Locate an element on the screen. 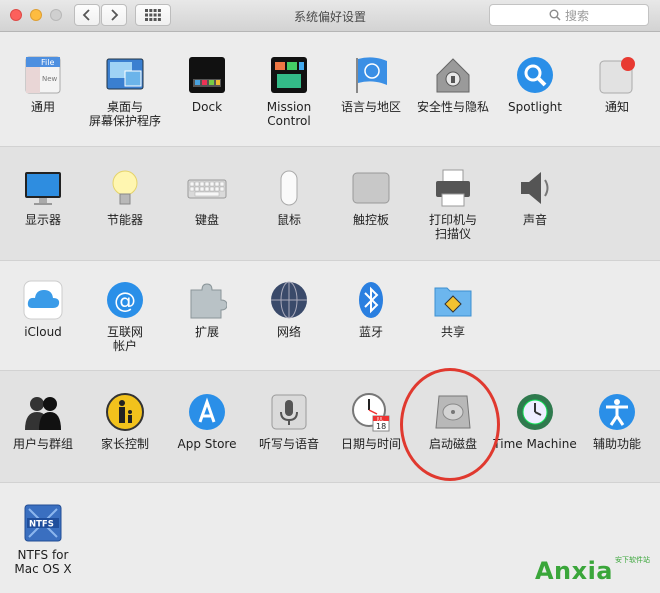 This screenshot has width=660, height=593. pane-users: 用户与群组 is located at coordinates (43, 421).